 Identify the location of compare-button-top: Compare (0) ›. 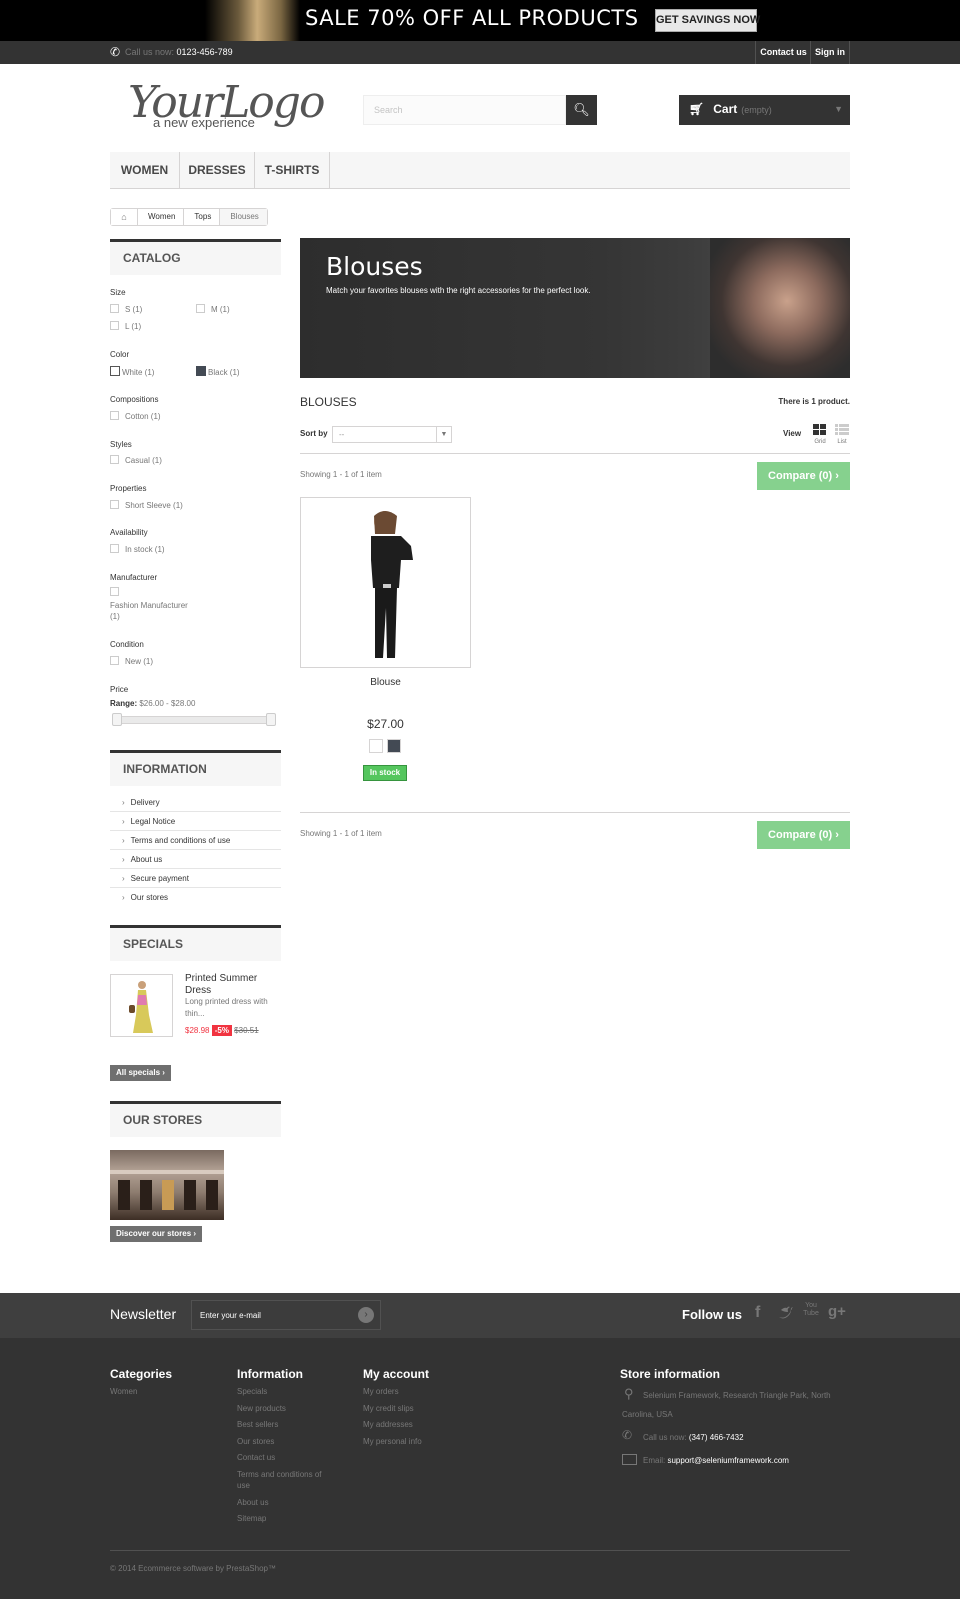
(803, 476).